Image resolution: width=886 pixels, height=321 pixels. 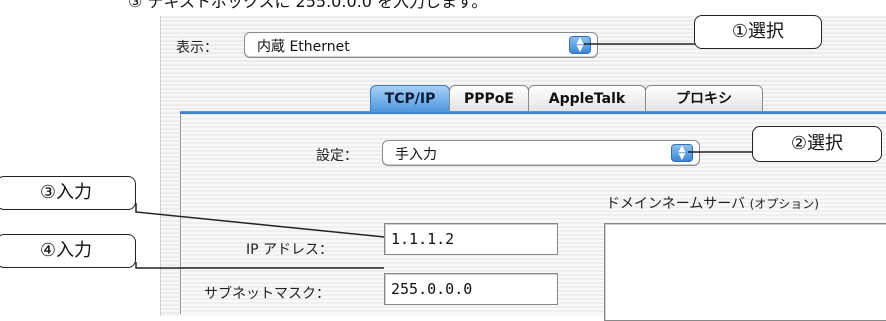 What do you see at coordinates (68, 193) in the screenshot?
I see `callout-input3: ③入力` at bounding box center [68, 193].